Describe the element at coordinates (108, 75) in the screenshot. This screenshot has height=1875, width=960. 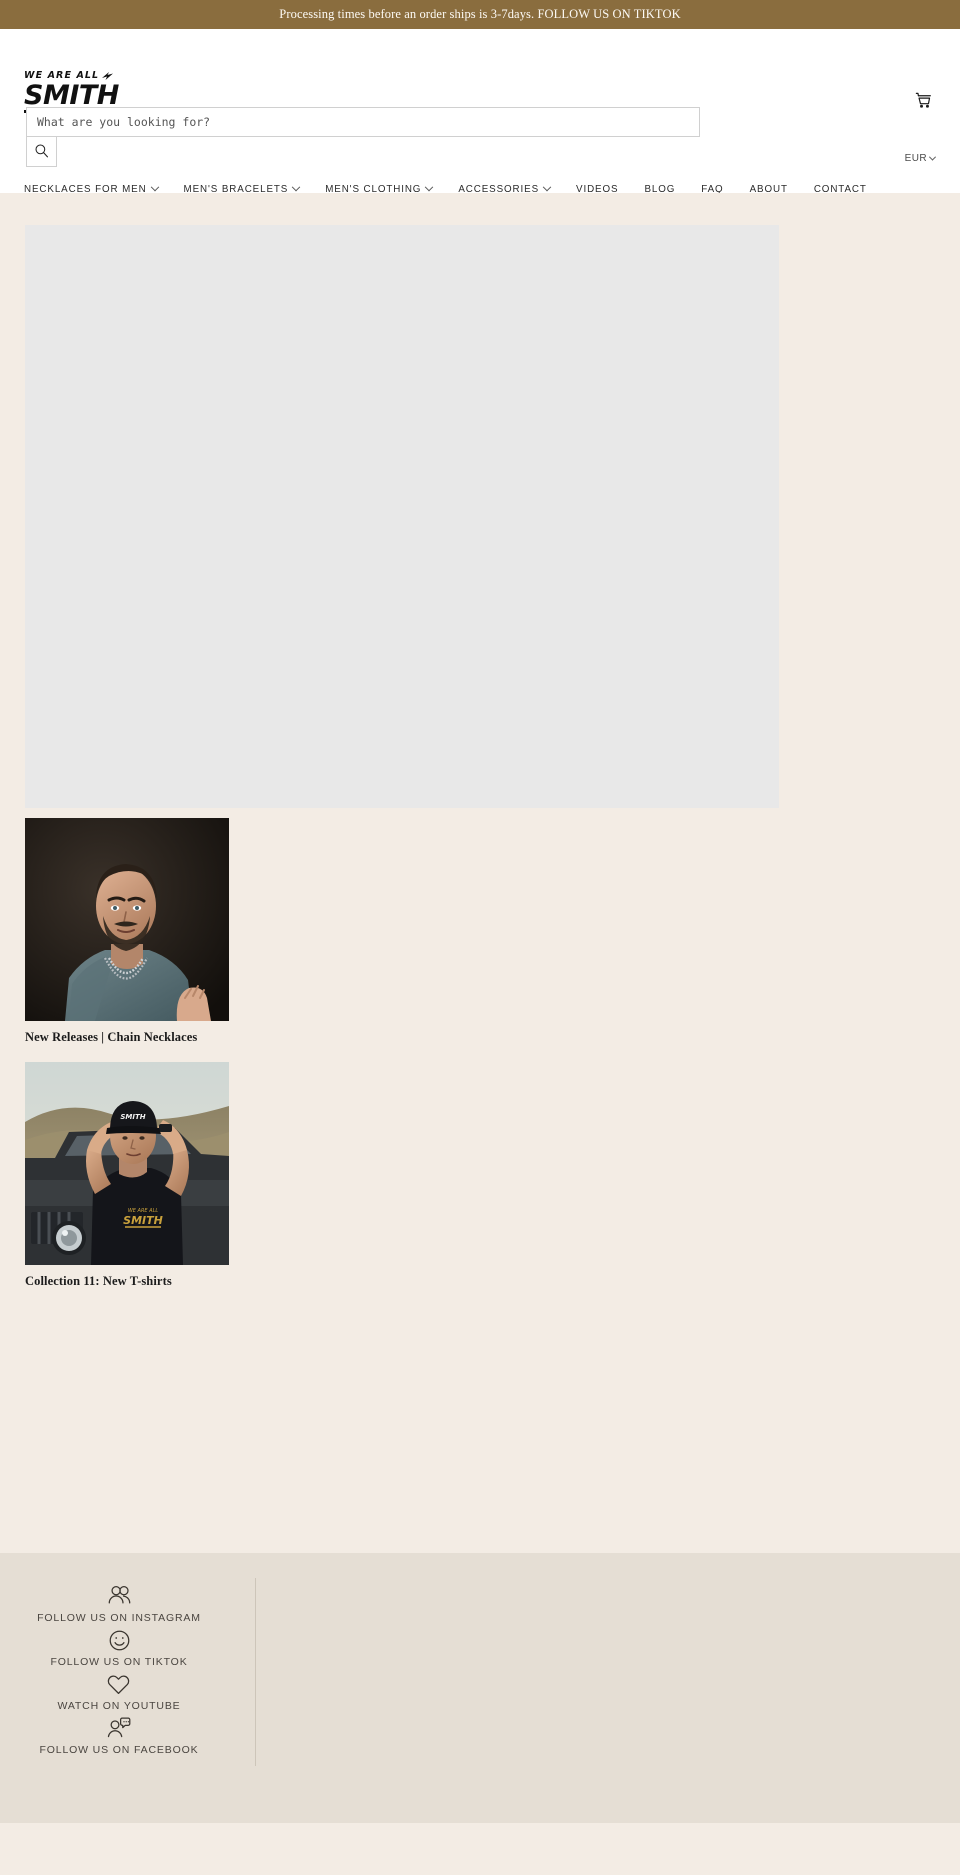
I see `lightning-bolt-icon` at that location.